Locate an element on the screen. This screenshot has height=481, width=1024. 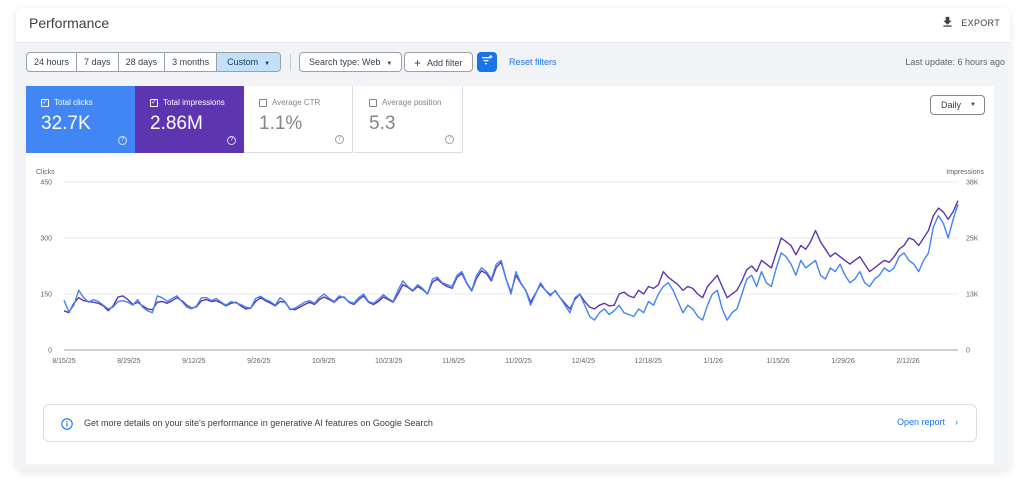
metric-total-clicks: ✓ Total clicks 32.7K ? is located at coordinates (80, 119).